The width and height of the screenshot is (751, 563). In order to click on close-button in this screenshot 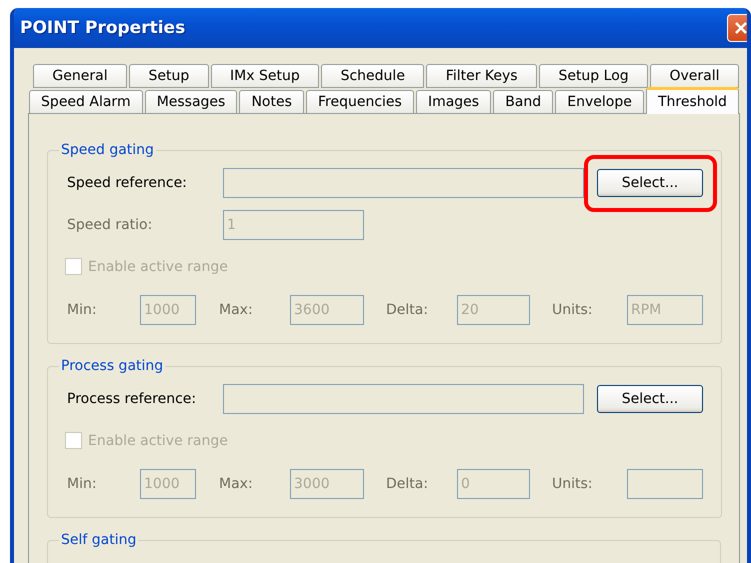, I will do `click(737, 28)`.